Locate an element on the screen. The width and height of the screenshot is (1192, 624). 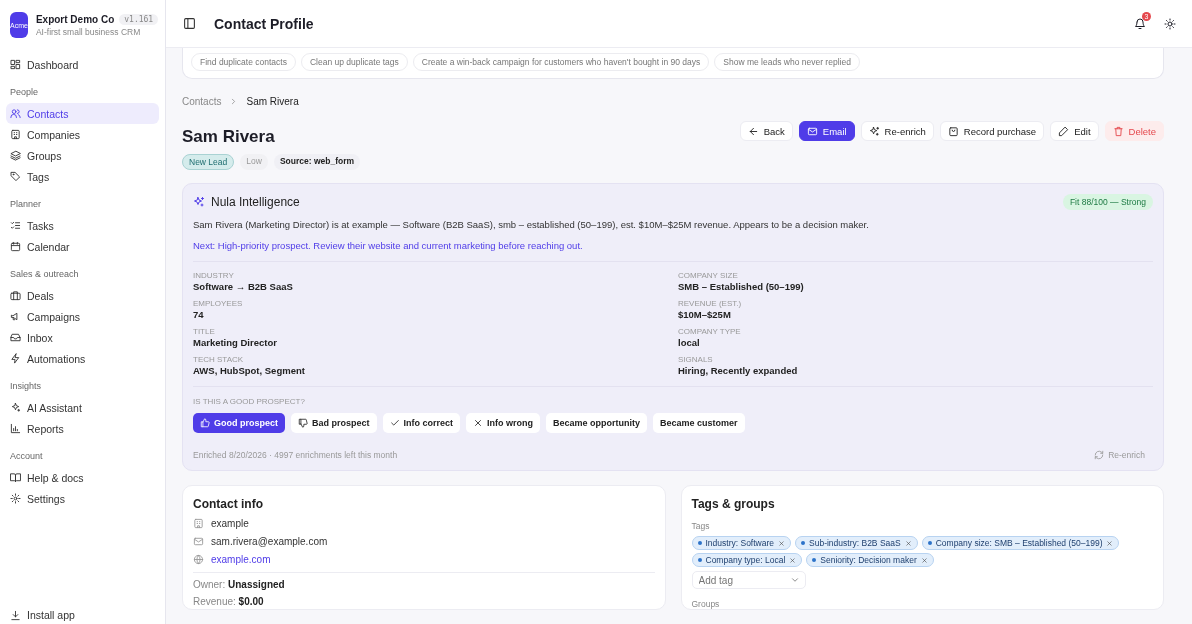
sidebar-toggle-button is located at coordinates (189, 23).